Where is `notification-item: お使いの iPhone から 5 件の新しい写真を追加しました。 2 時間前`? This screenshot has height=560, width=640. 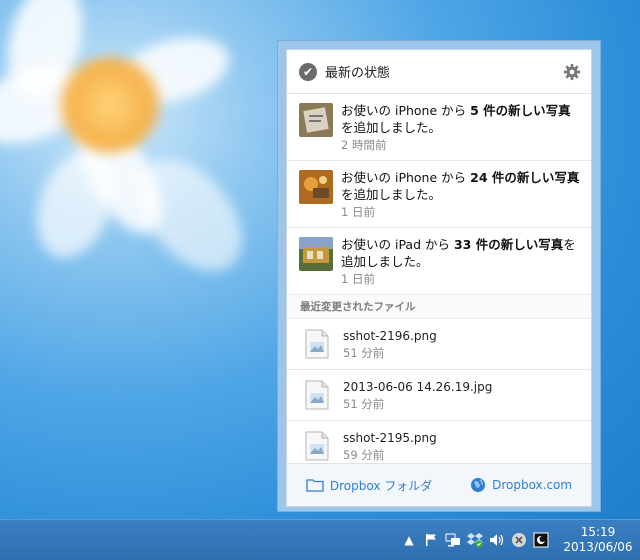 notification-item: お使いの iPhone から 5 件の新しい写真を追加しました。 2 時間前 is located at coordinates (439, 127).